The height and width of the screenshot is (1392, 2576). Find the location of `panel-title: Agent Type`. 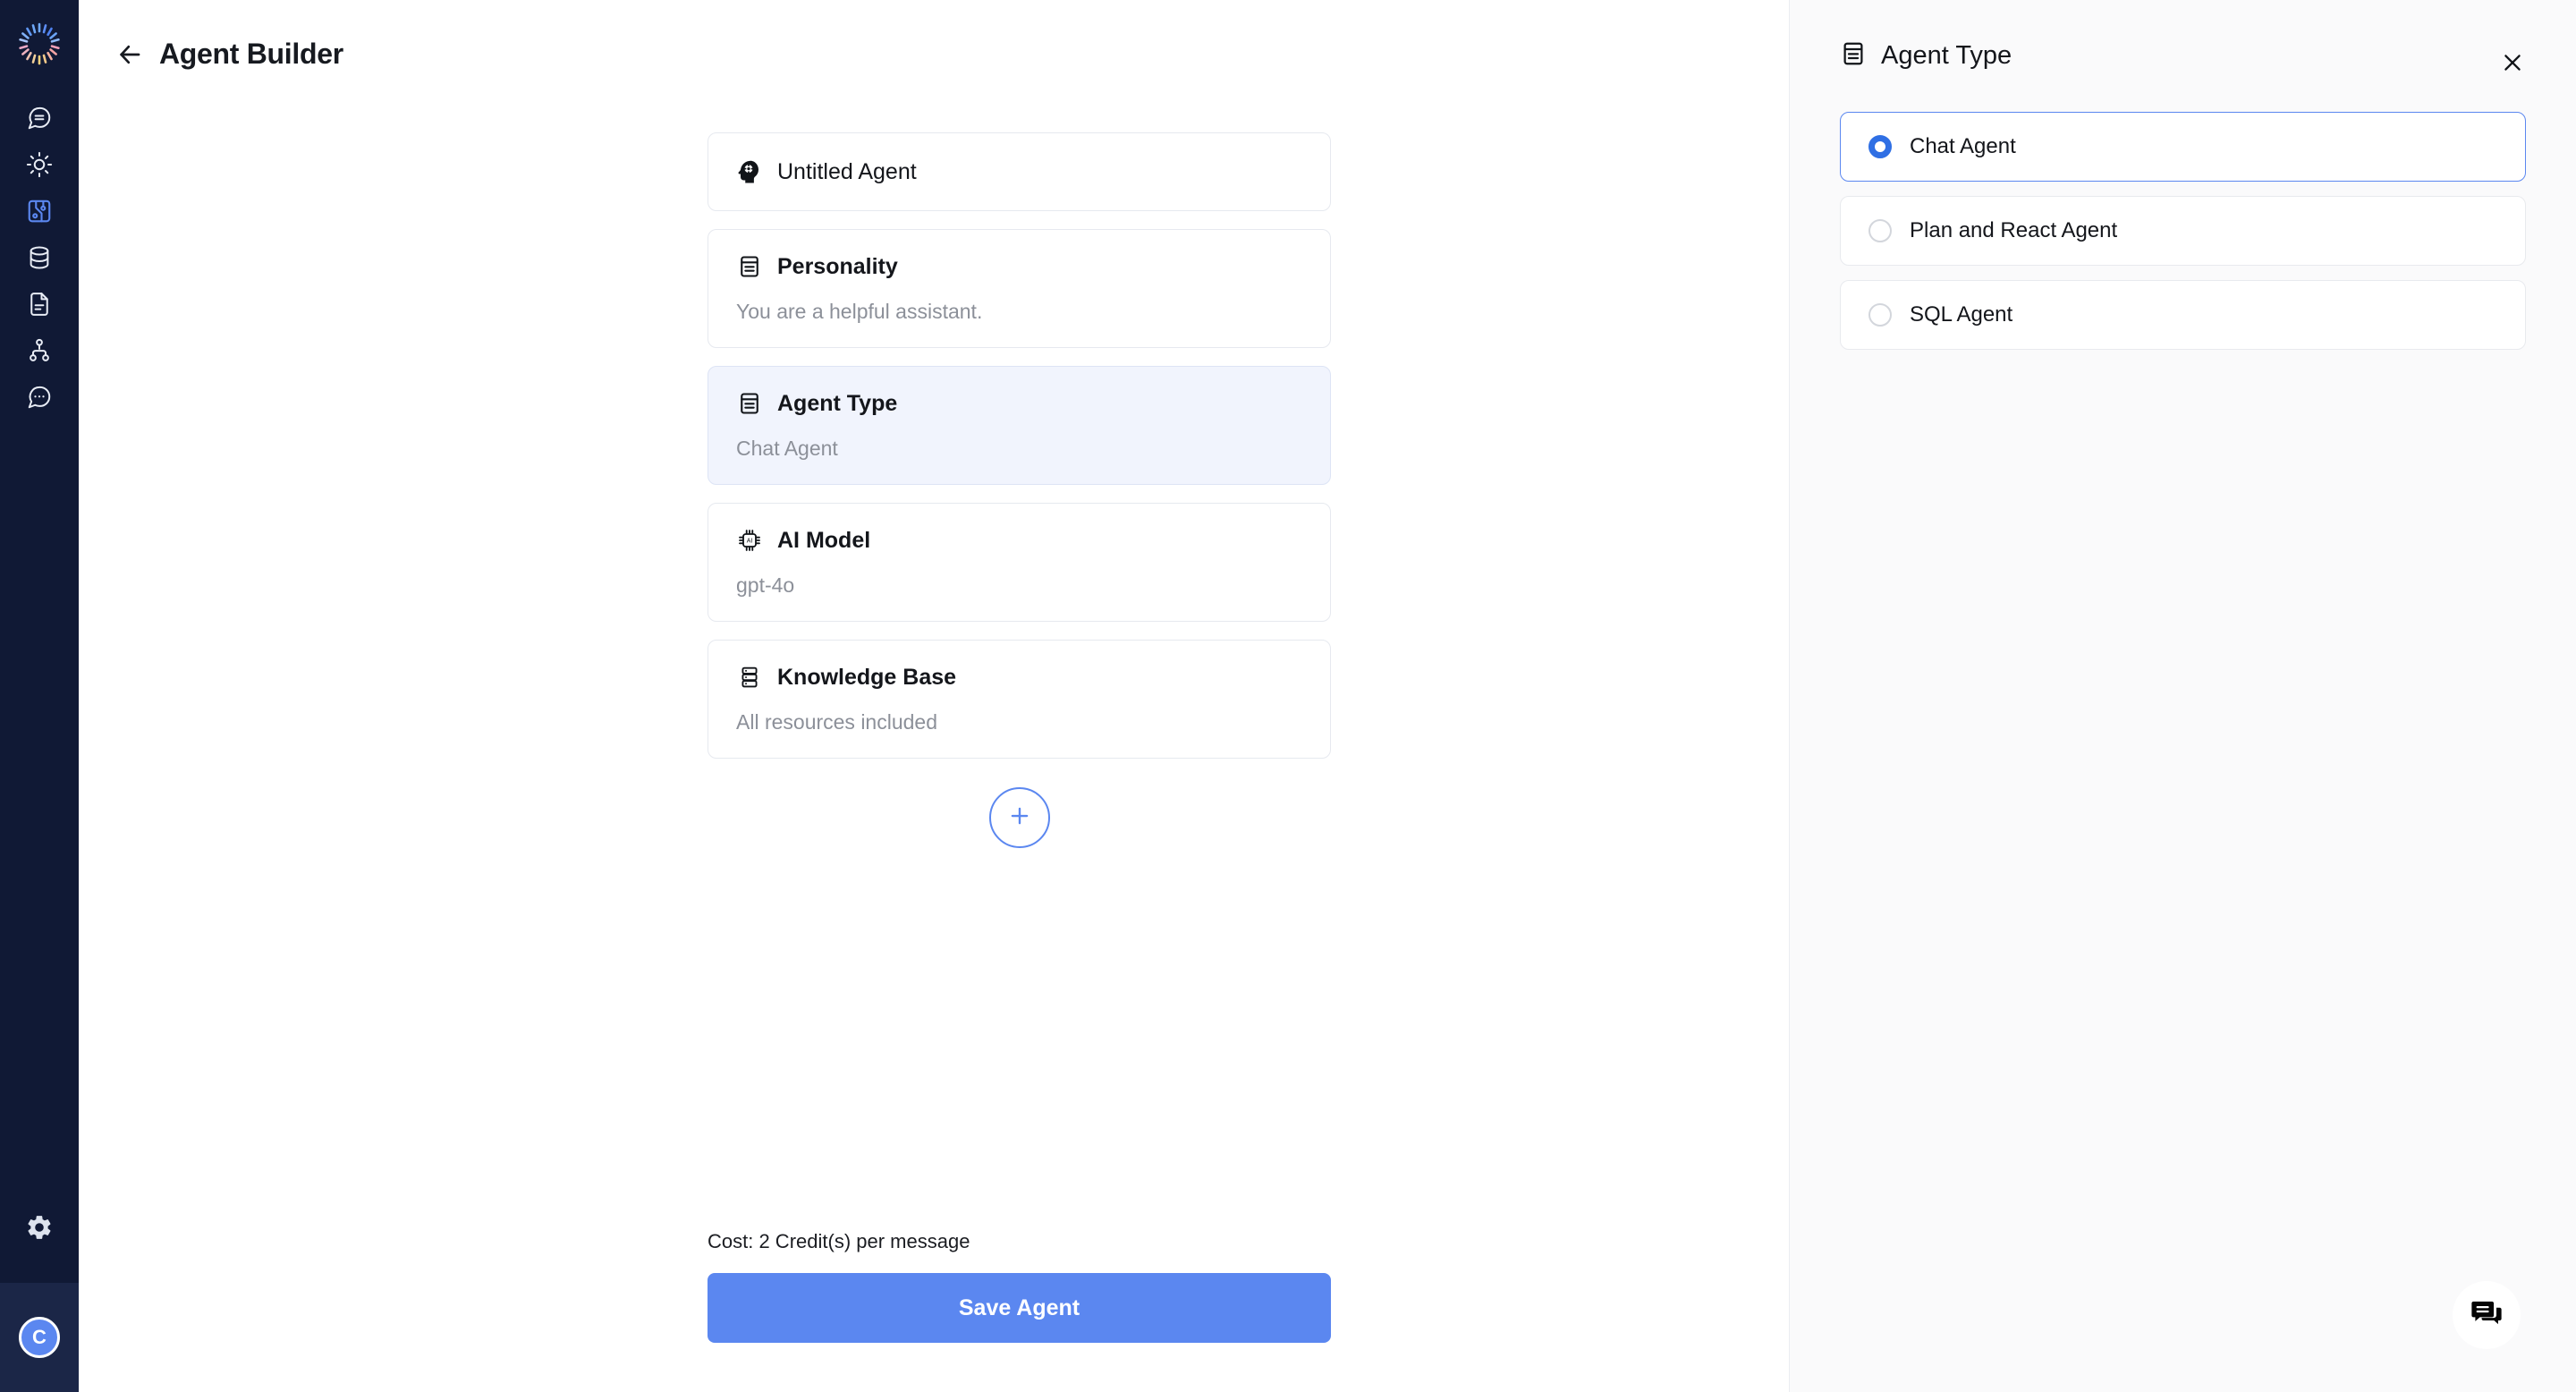

panel-title: Agent Type is located at coordinates (1946, 55).